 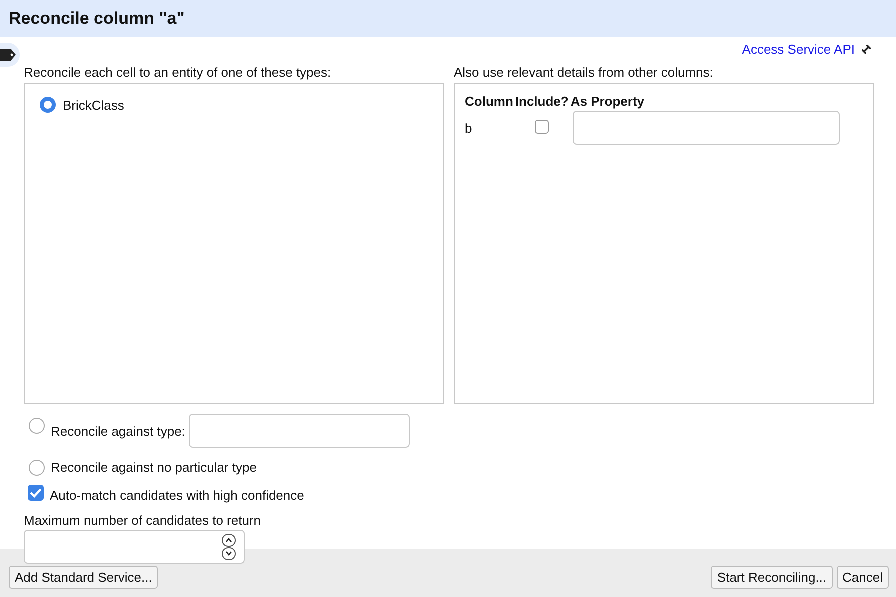 I want to click on column-header: Include?, so click(x=542, y=102).